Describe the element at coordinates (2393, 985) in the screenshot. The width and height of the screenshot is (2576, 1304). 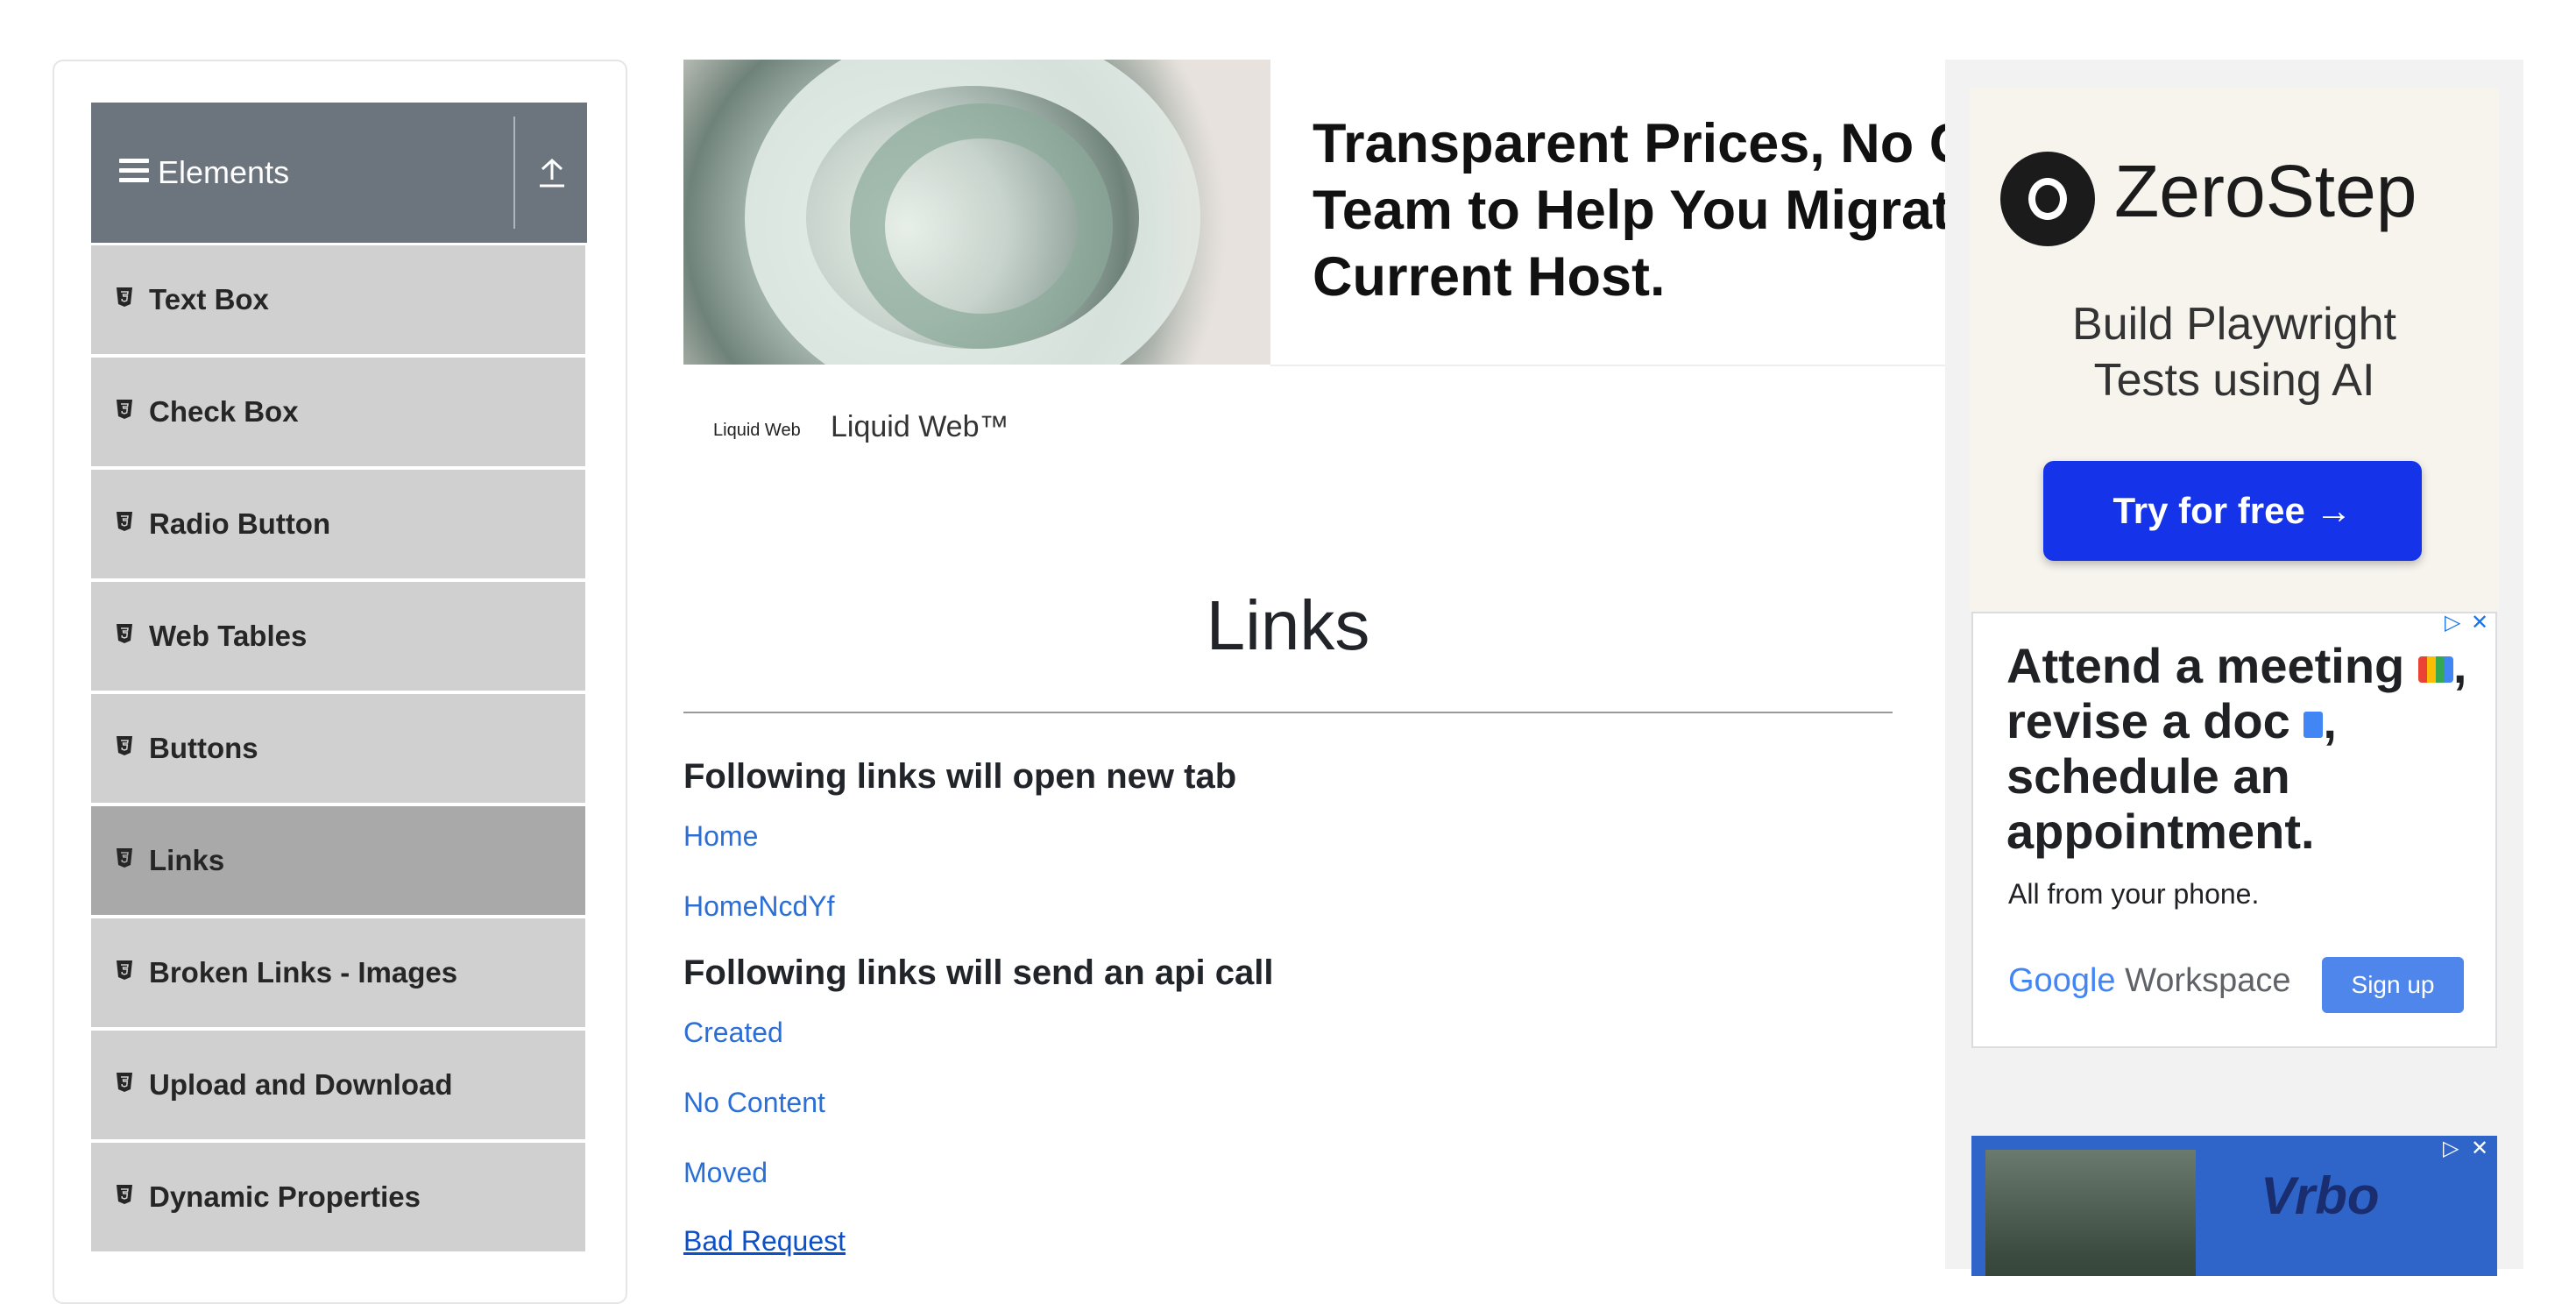
I see `sign-up-button: Sign up` at that location.